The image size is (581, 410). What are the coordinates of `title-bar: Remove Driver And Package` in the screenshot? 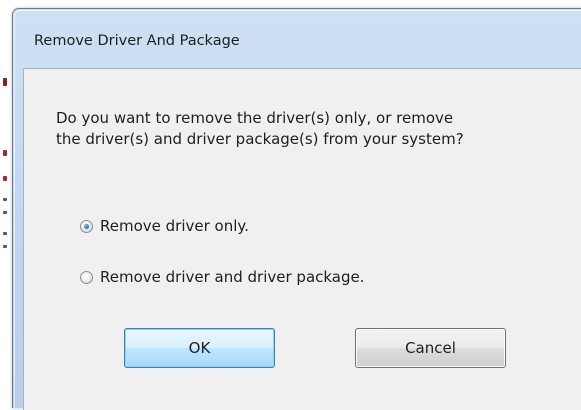 It's located at (297, 38).